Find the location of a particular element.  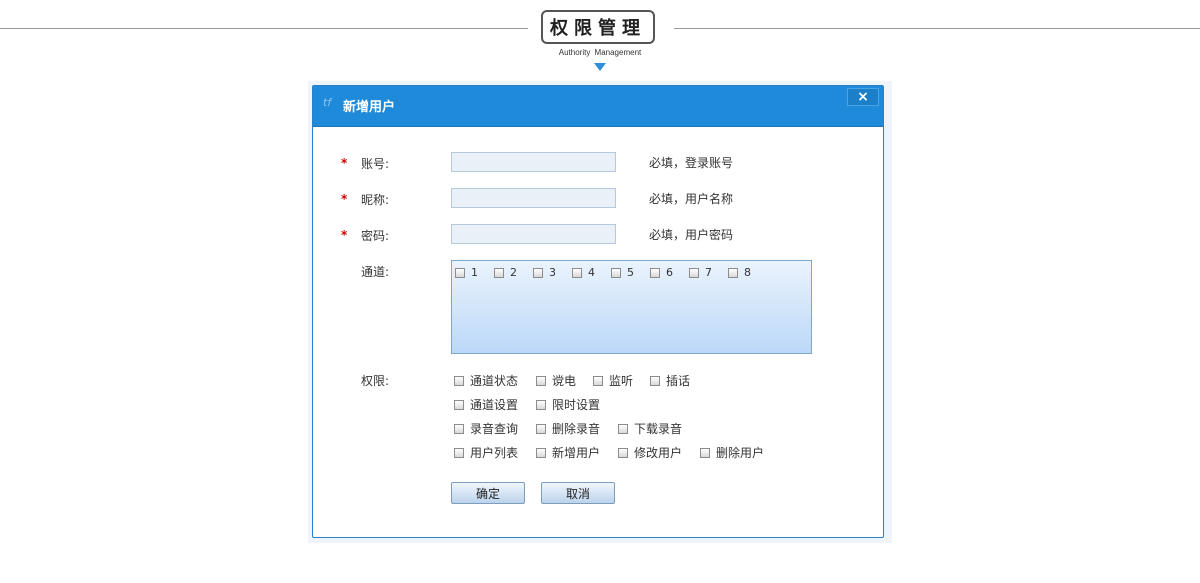

page-header: 权限管理 Authority Management is located at coordinates (600, 40).